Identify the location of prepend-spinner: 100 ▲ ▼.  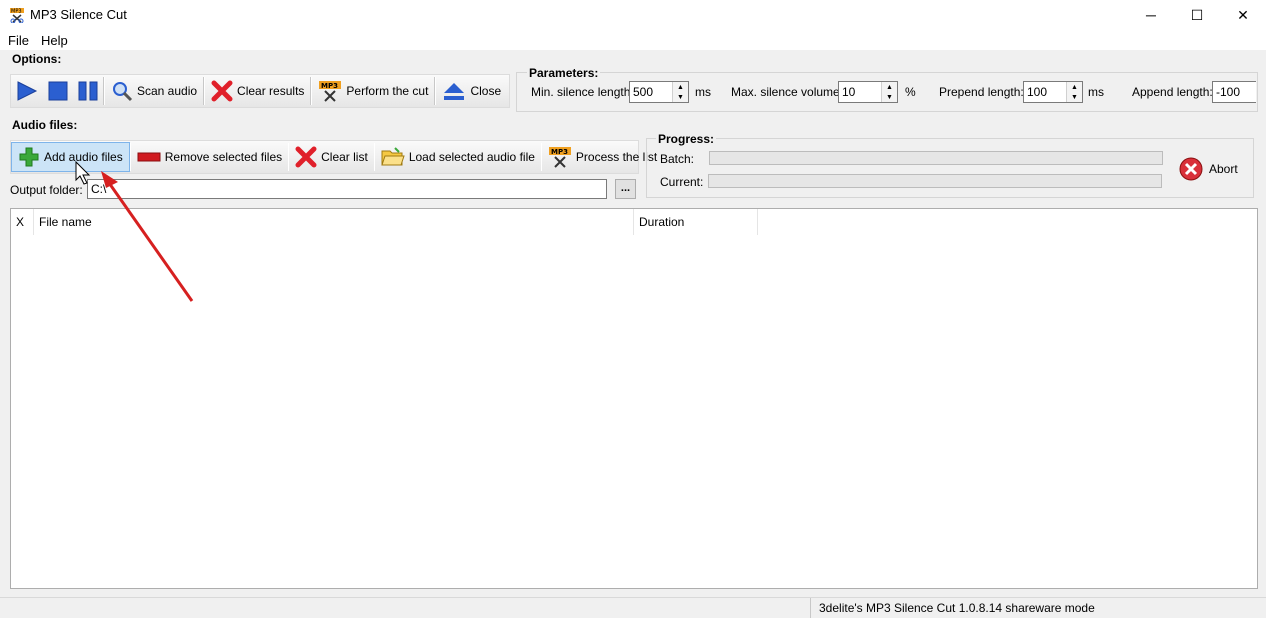
(1053, 92).